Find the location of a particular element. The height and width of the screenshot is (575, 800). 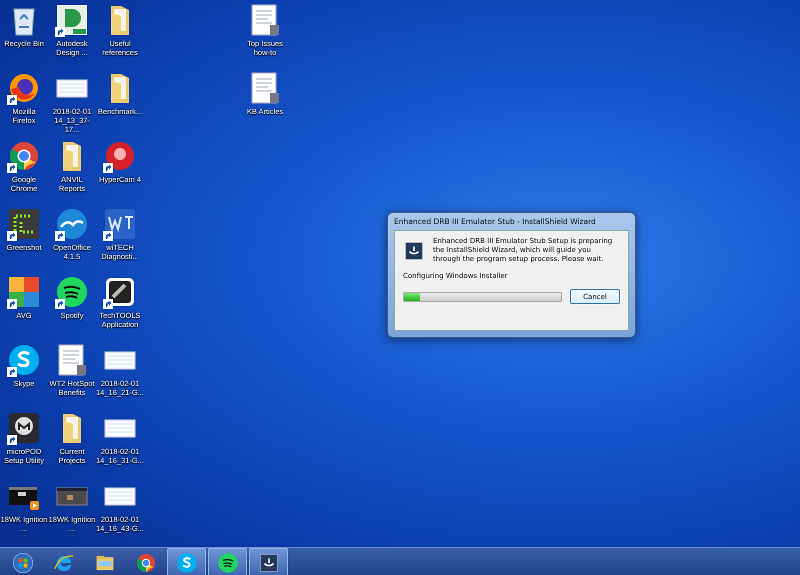

chrome-icon is located at coordinates (145, 563).